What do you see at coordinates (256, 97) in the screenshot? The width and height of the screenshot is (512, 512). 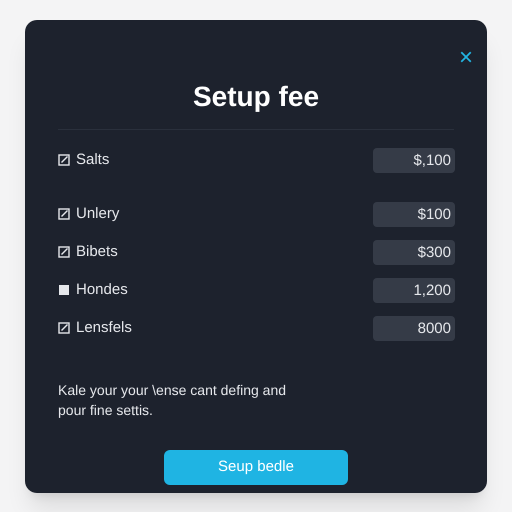 I see `dialog-title: Setup fee` at bounding box center [256, 97].